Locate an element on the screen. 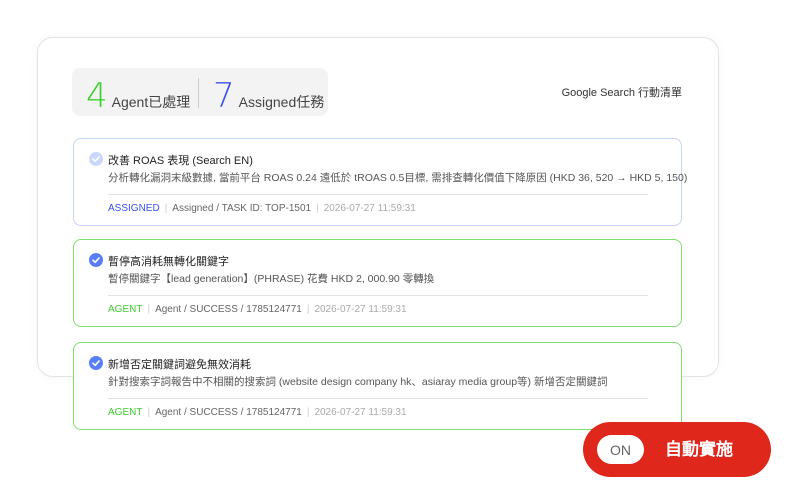  card-title: 暫停高消耗無轉化關鍵字 is located at coordinates (168, 262).